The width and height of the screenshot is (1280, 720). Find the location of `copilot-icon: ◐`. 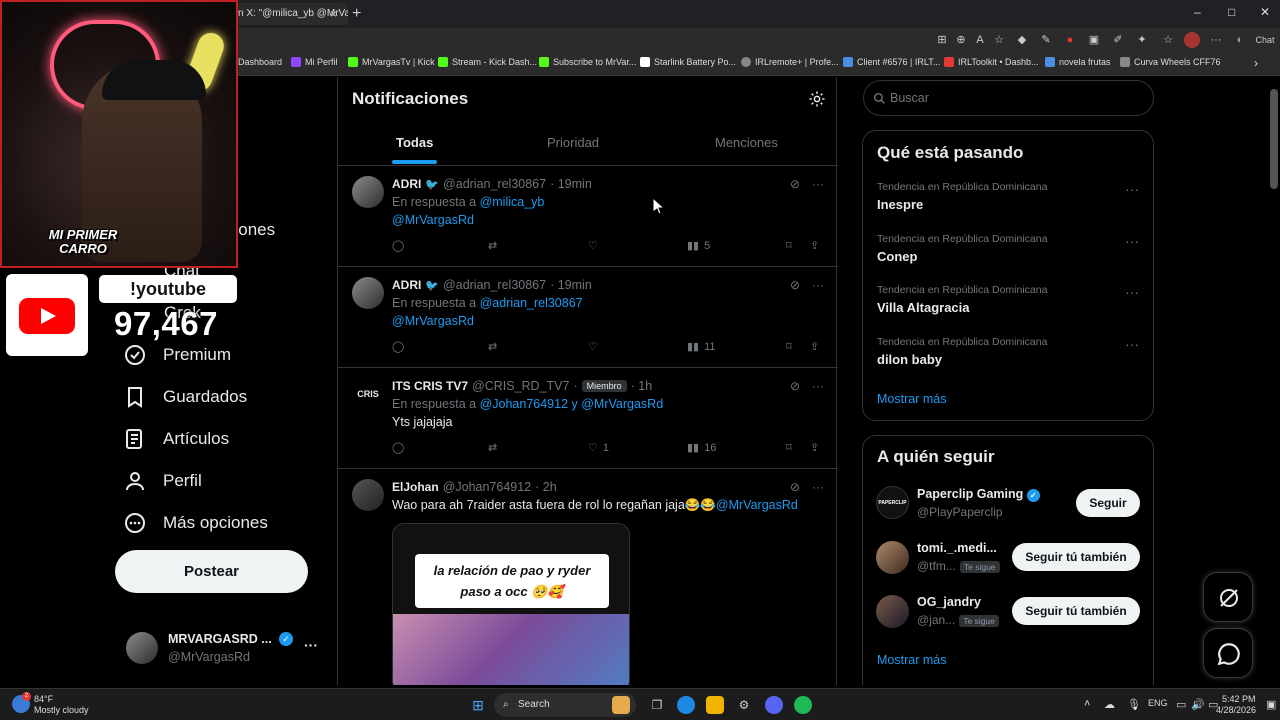

copilot-icon: ◐ is located at coordinates (1240, 40).